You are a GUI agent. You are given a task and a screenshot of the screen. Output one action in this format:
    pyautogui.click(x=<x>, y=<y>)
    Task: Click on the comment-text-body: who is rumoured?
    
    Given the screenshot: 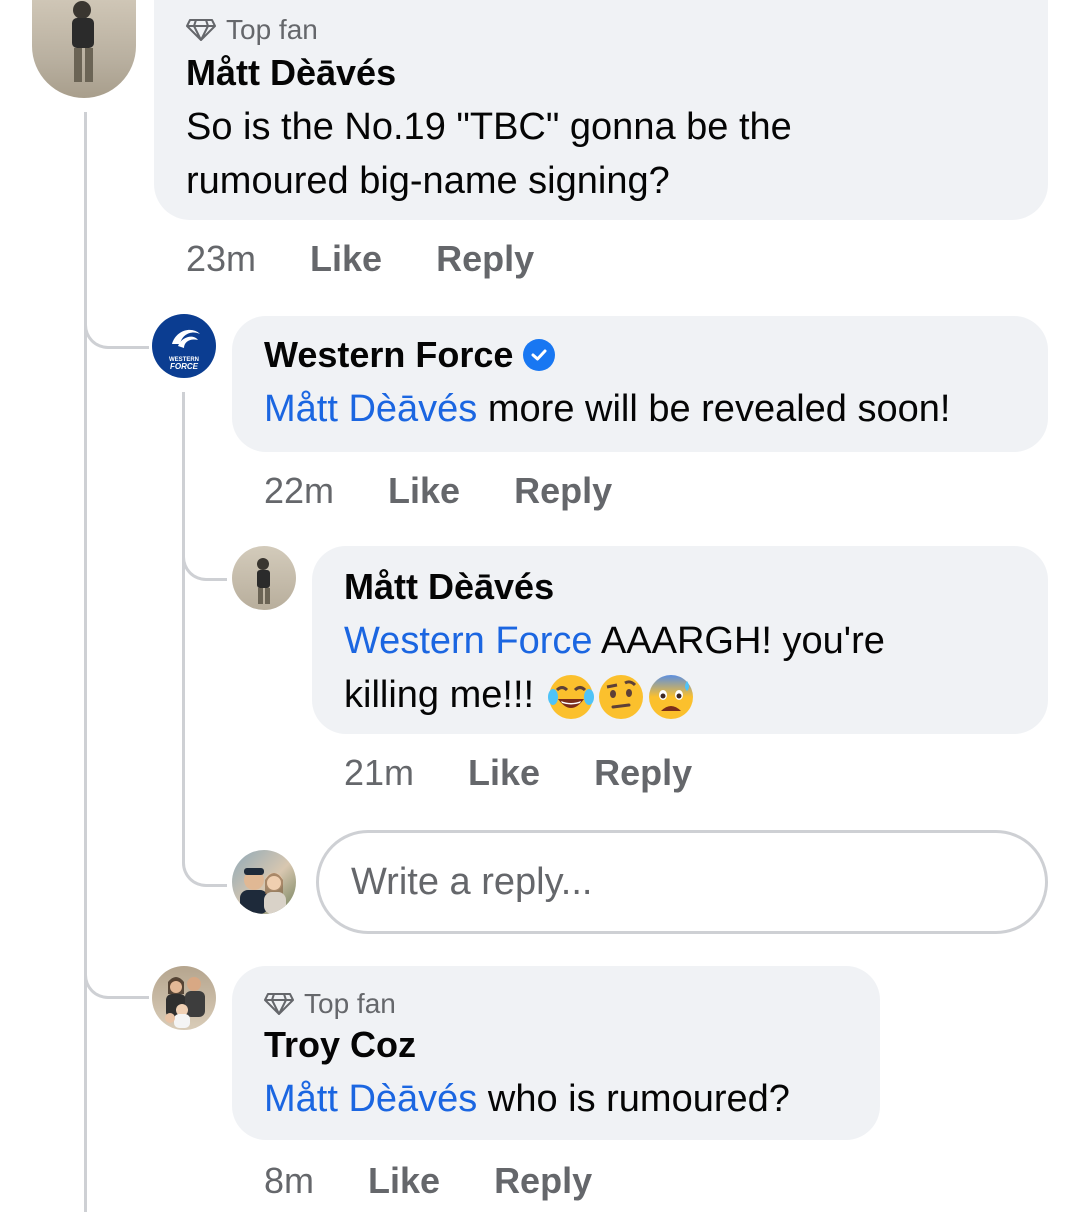 What is the action you would take?
    pyautogui.click(x=633, y=1099)
    